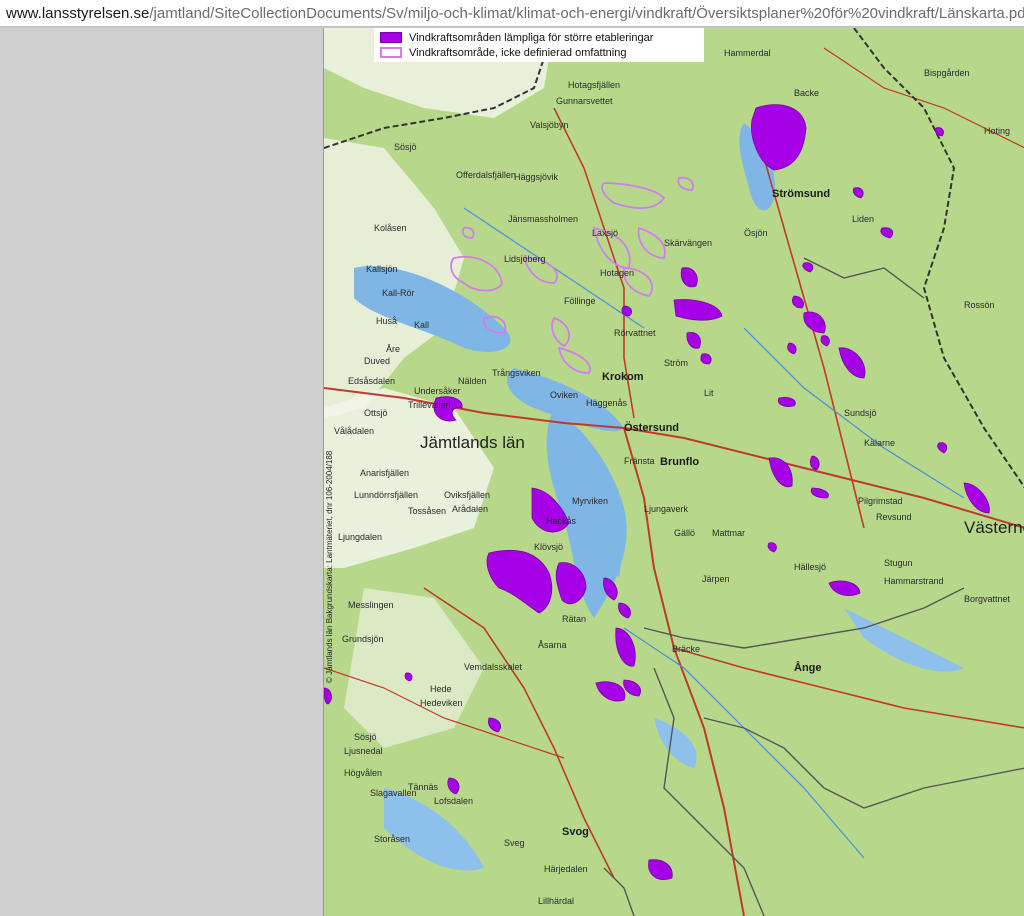 Image resolution: width=1024 pixels, height=916 pixels. Describe the element at coordinates (78, 13) in the screenshot. I see `url-host: www.lansstyrelsen.se` at that location.